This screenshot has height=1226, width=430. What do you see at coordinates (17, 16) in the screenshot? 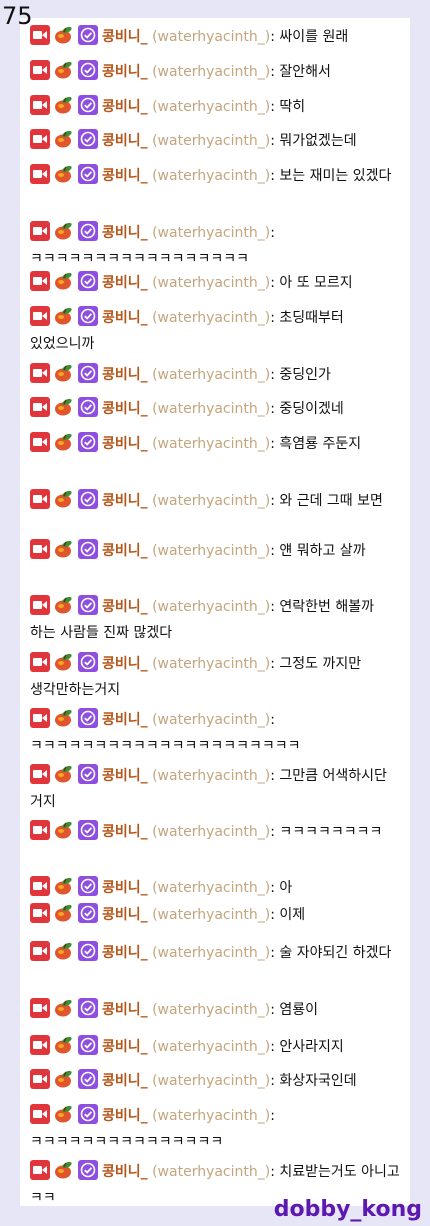
I see `page-number: 75` at bounding box center [17, 16].